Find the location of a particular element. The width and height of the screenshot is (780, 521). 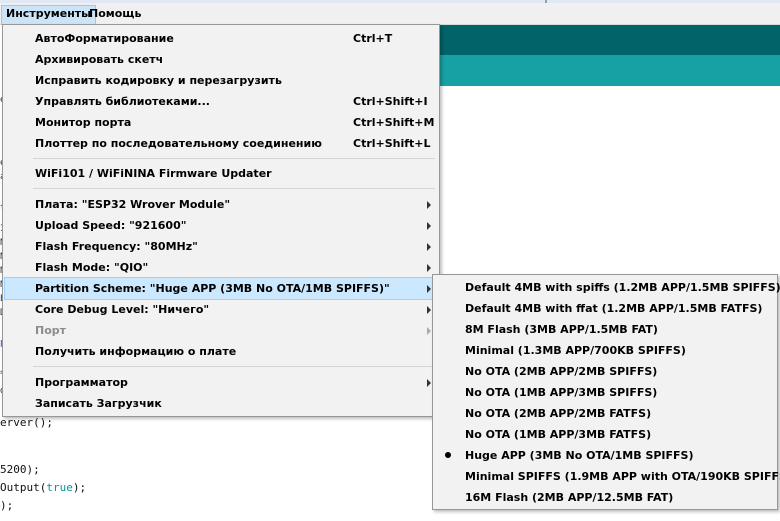

partition-option: No OTA (2MB APP/2MB SPIFFS) is located at coordinates (605, 371).